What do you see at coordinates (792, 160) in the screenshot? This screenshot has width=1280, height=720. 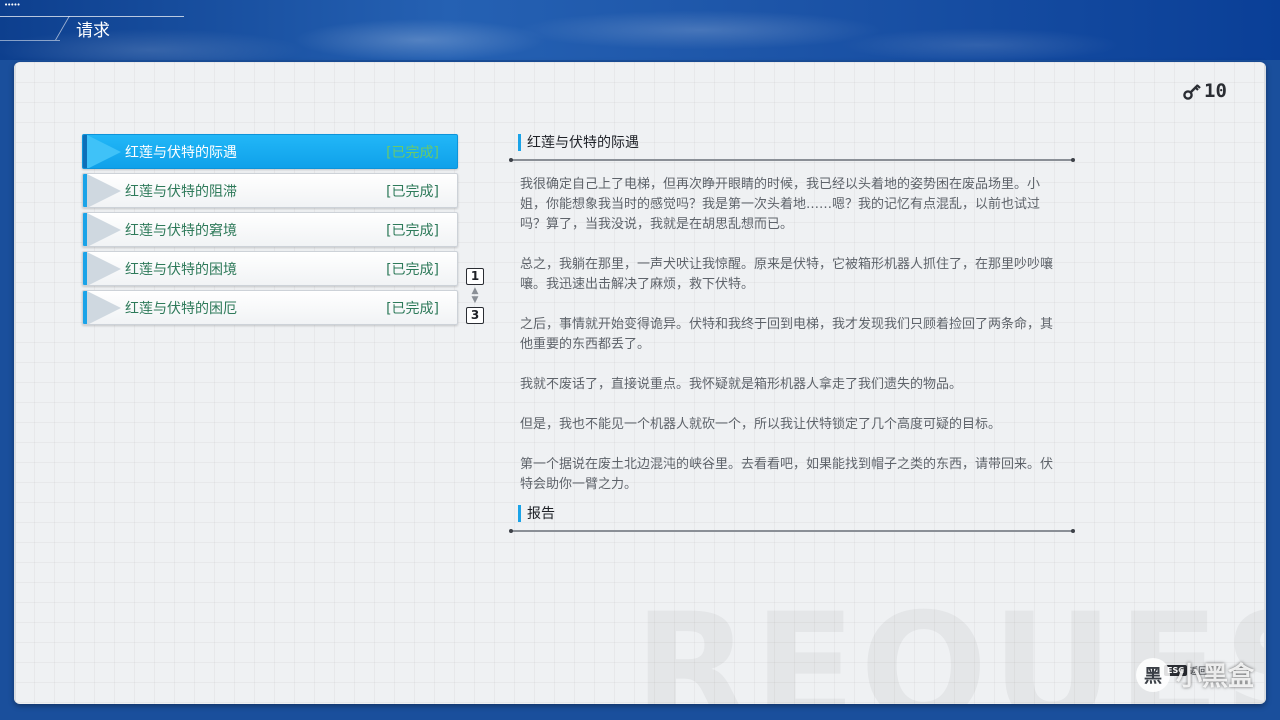 I see `detail-divider` at bounding box center [792, 160].